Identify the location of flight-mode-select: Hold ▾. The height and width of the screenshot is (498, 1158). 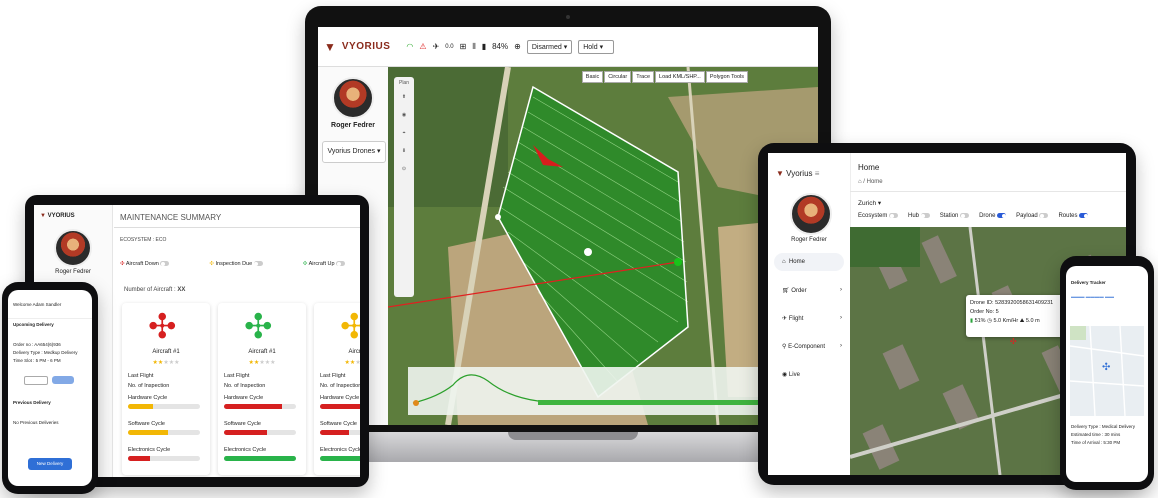
(596, 46).